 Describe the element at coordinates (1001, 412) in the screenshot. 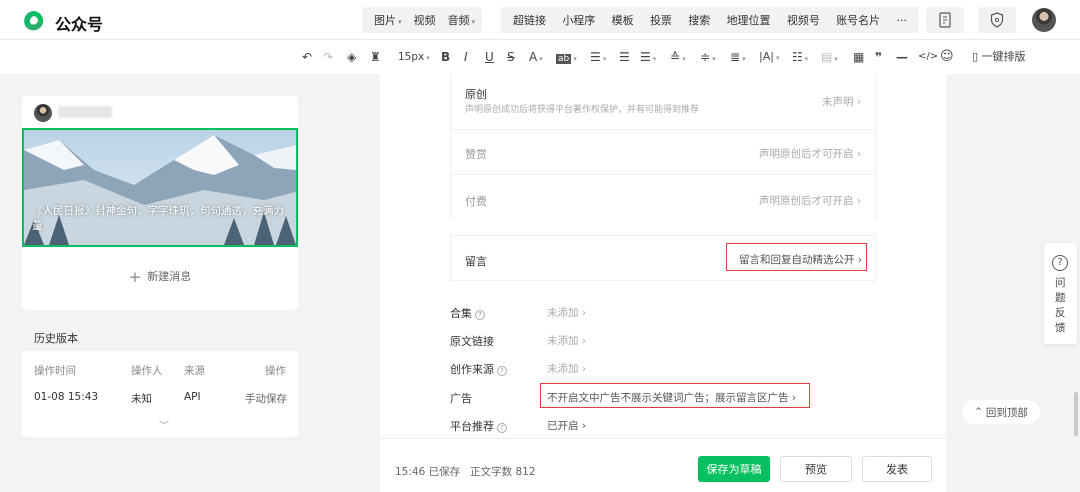

I see `back-to-top-button: ⌃ 回到顶部` at that location.